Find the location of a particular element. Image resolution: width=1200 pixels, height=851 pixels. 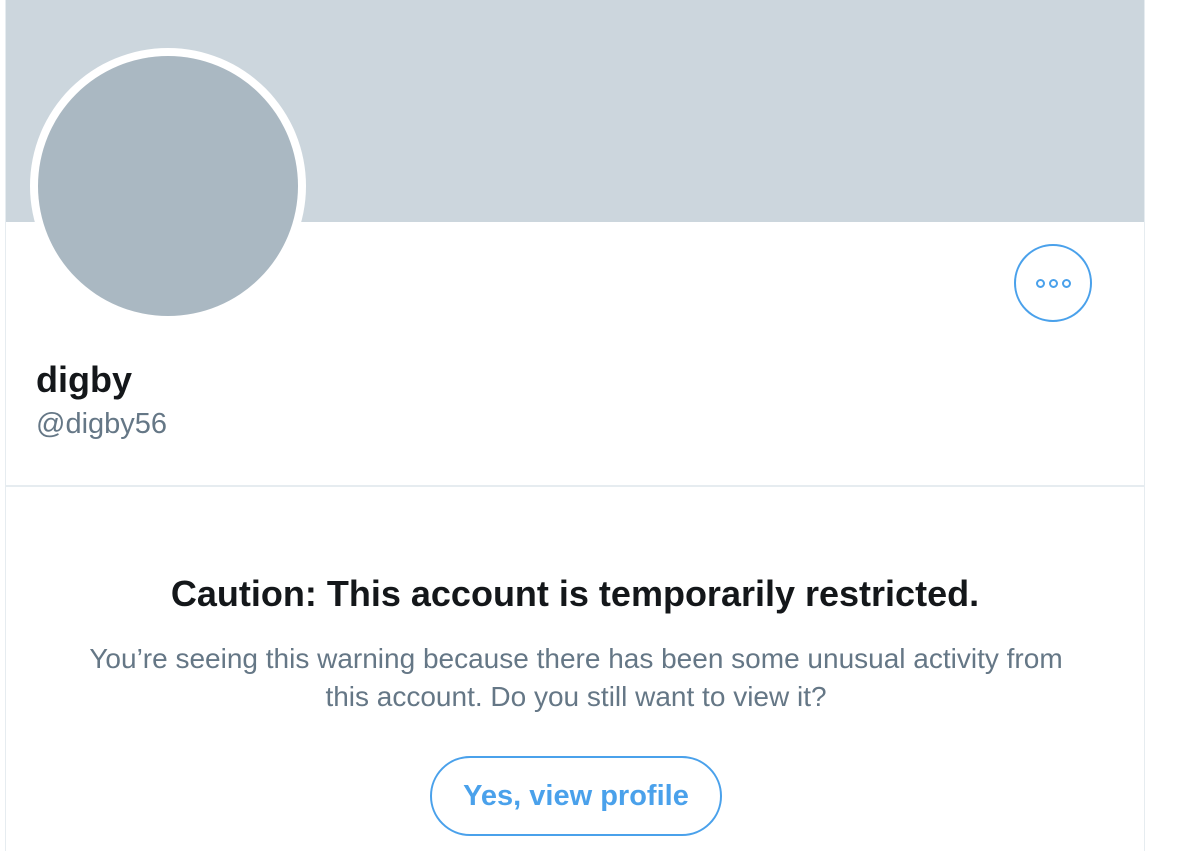

more-options-button is located at coordinates (1053, 283).